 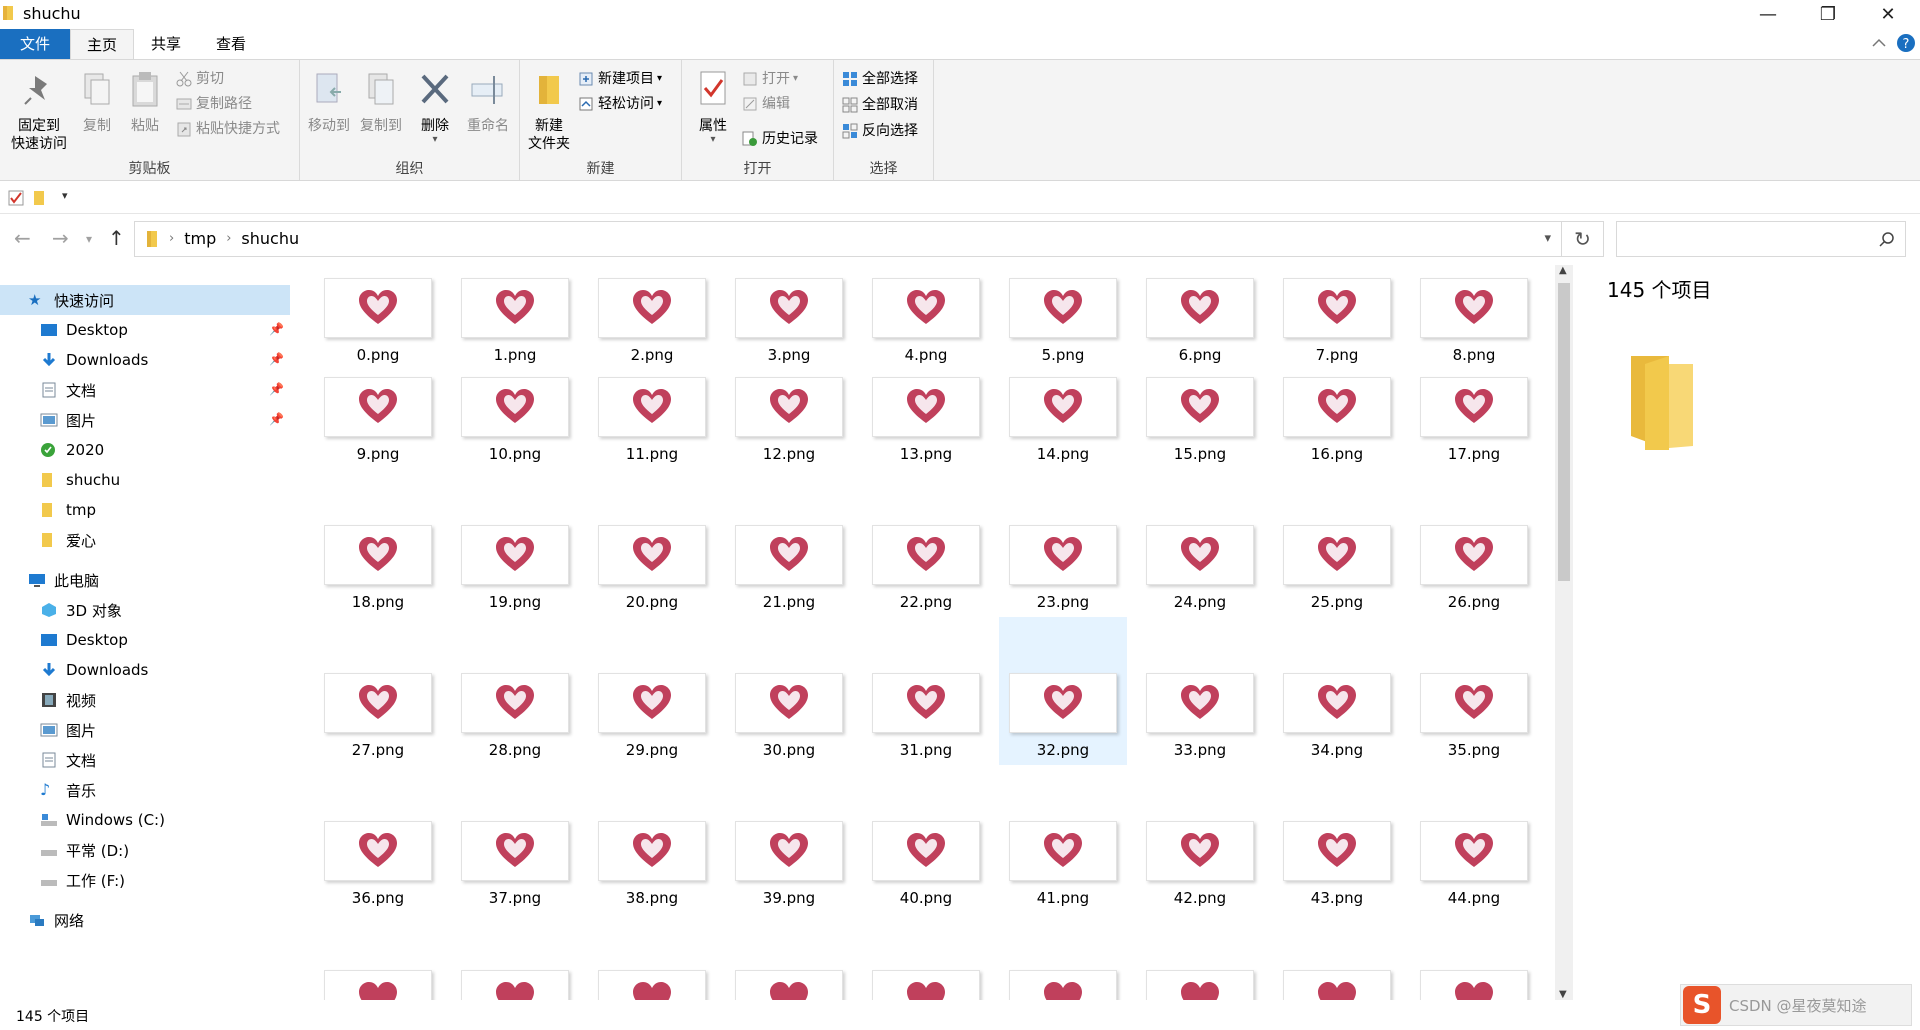 I want to click on minimize-button: —, so click(x=1768, y=14).